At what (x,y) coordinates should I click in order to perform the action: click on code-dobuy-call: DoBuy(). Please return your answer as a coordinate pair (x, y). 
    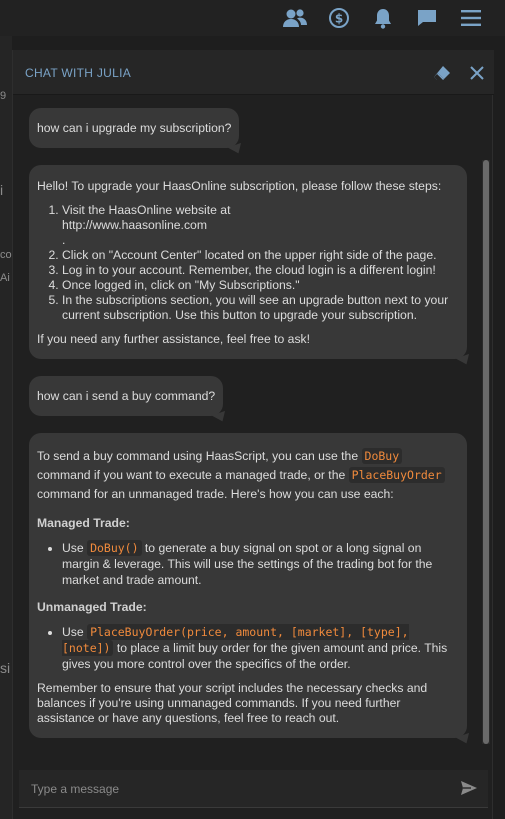
    Looking at the image, I should click on (114, 548).